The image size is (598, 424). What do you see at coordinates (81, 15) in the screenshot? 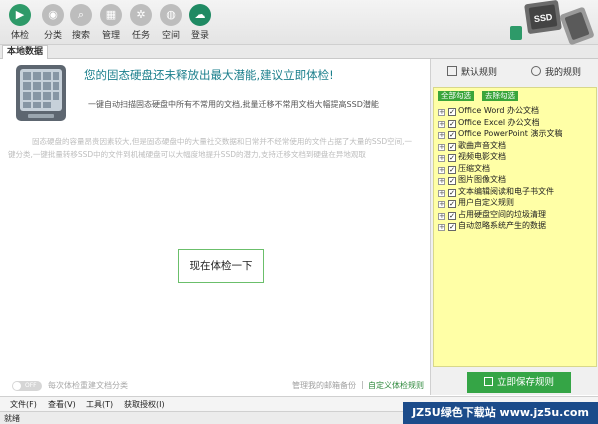
I see `search-icon: ⌕` at bounding box center [81, 15].